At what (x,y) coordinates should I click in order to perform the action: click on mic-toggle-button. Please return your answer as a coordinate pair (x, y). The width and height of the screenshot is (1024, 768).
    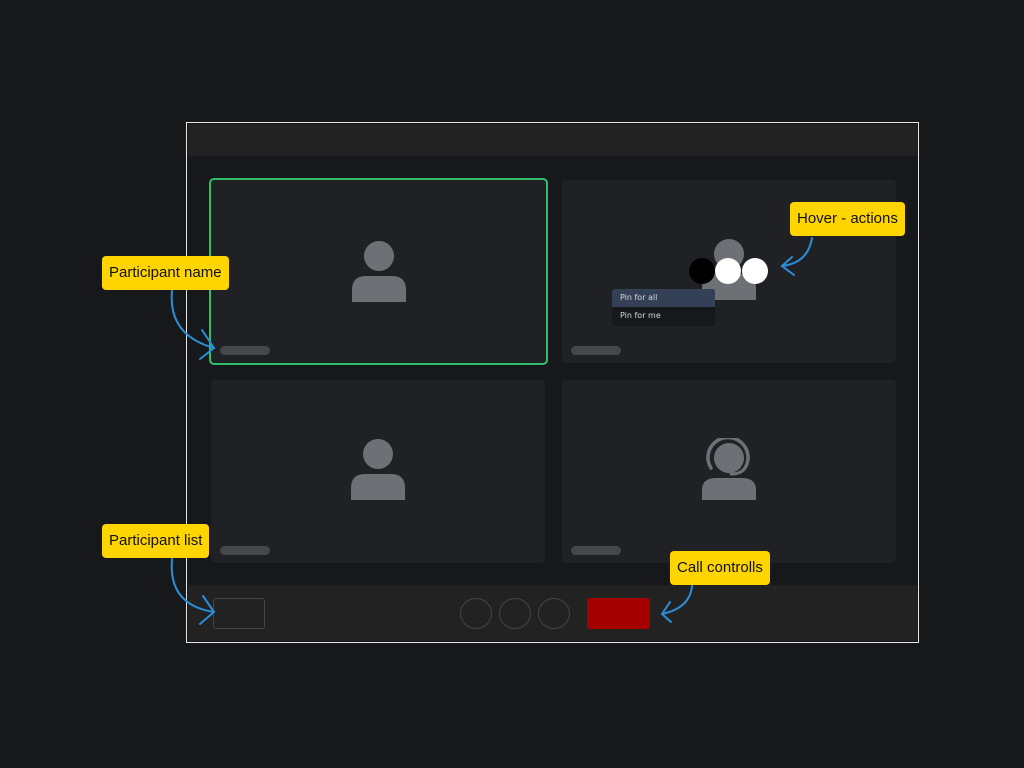
    Looking at the image, I should click on (476, 613).